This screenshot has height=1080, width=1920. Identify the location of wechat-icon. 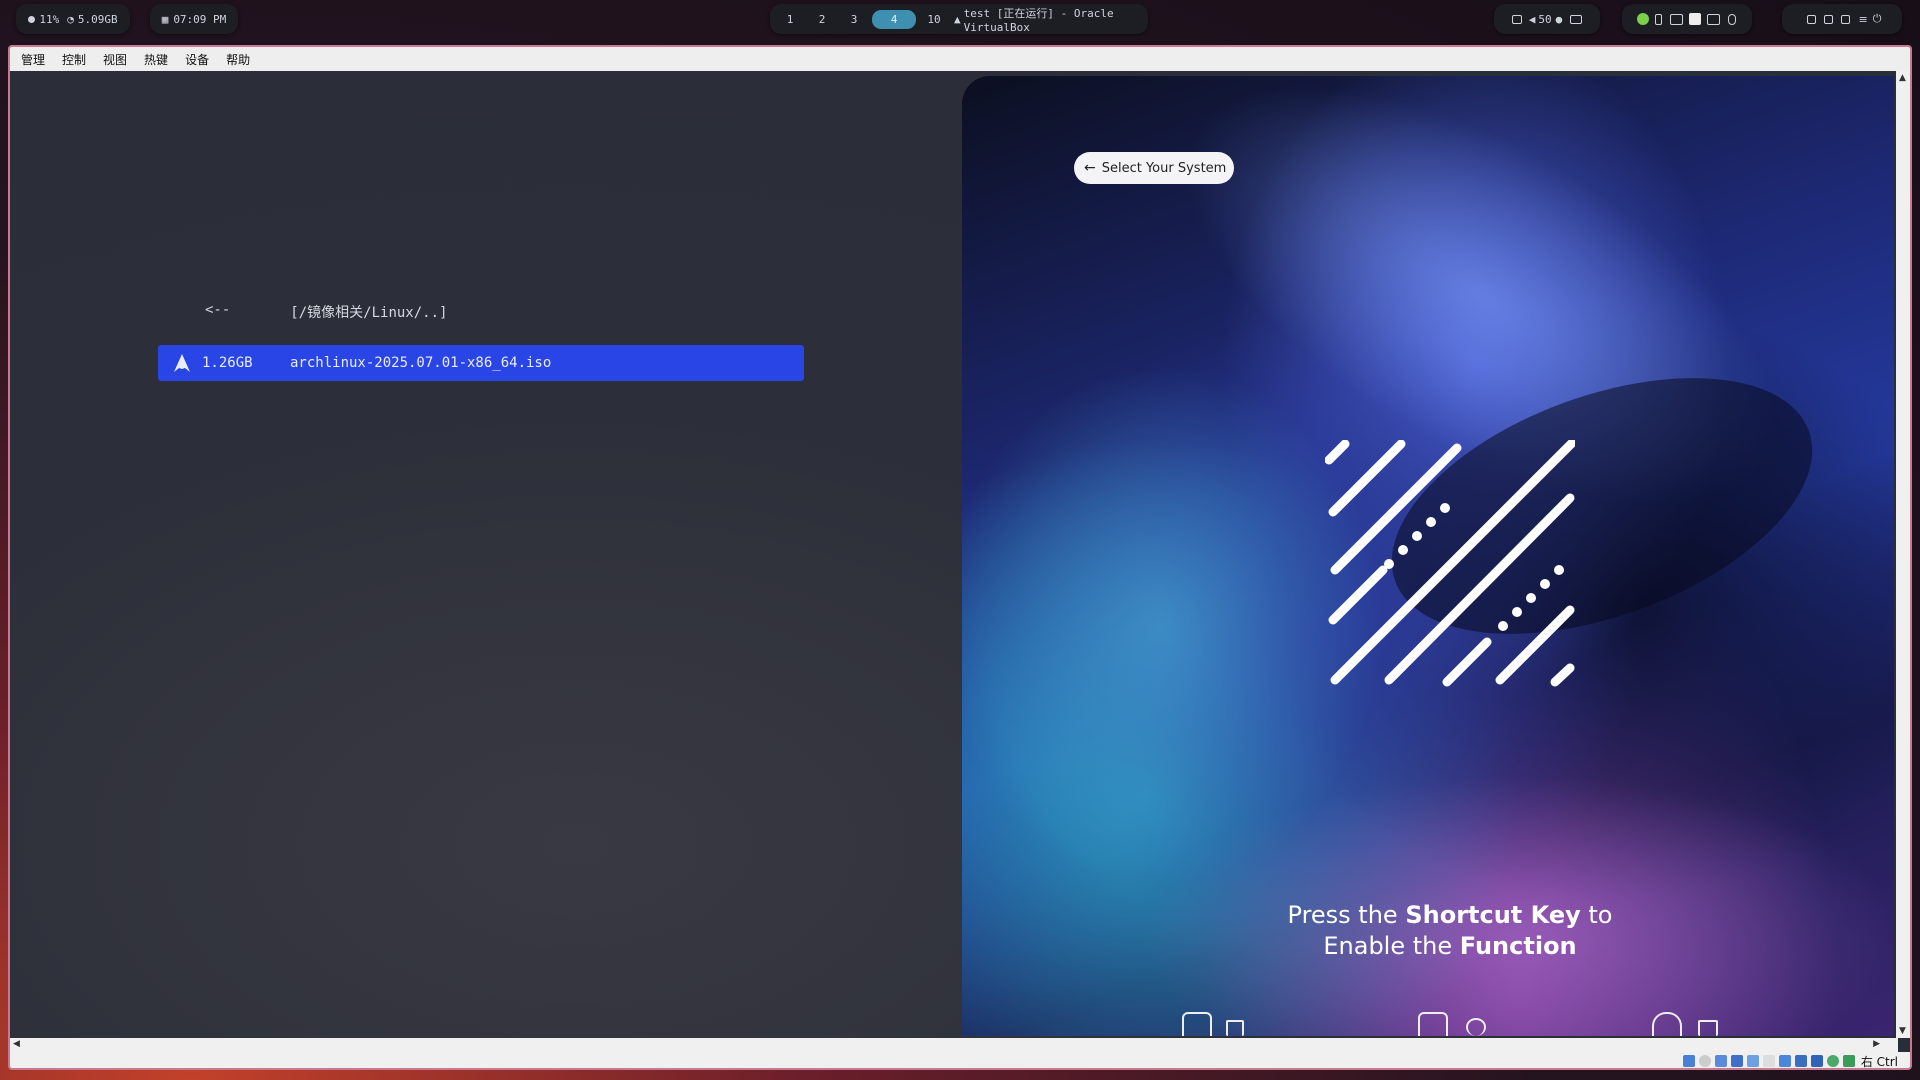
(1642, 19).